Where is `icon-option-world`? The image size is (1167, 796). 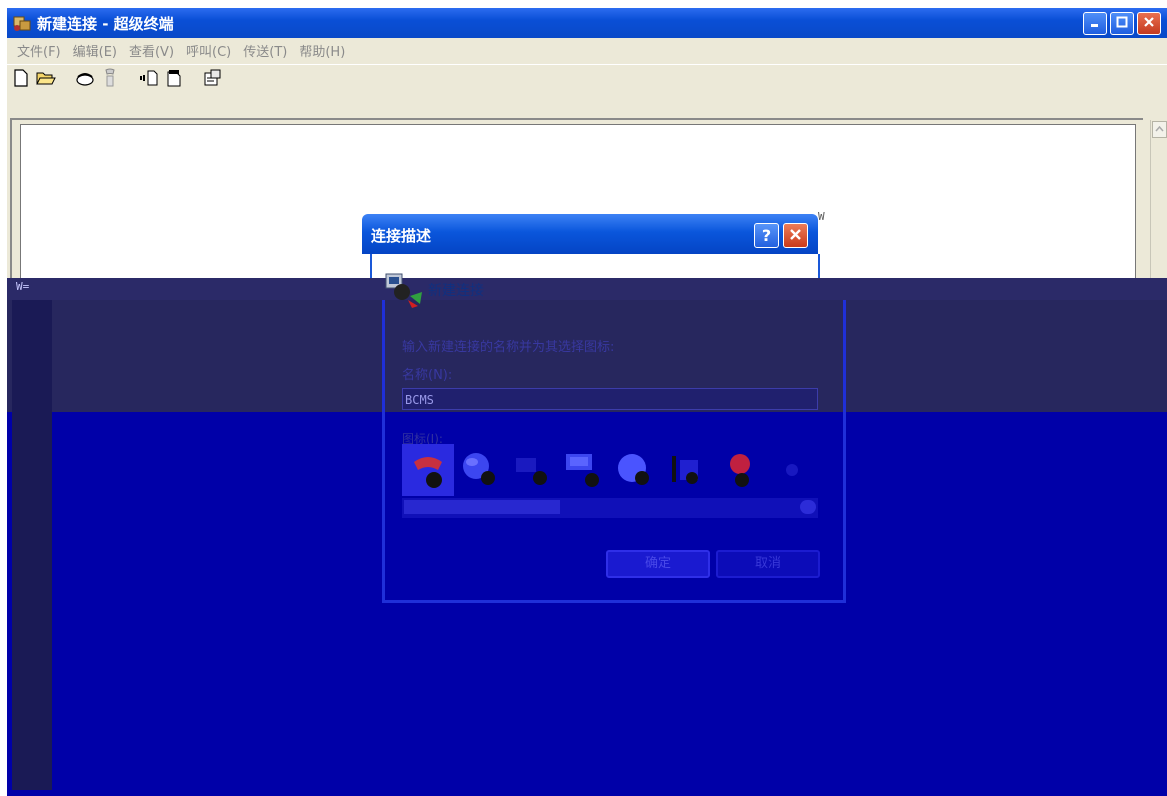
icon-option-world is located at coordinates (636, 470).